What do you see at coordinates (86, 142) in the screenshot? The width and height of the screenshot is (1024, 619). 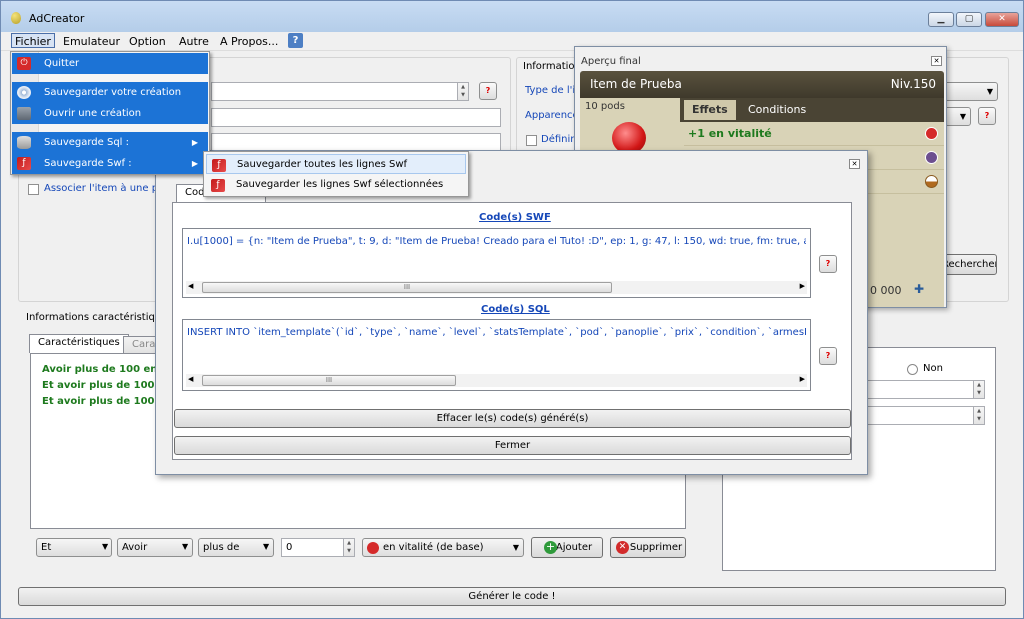 I see `menu-item-label: Sauvegarde Sql :` at bounding box center [86, 142].